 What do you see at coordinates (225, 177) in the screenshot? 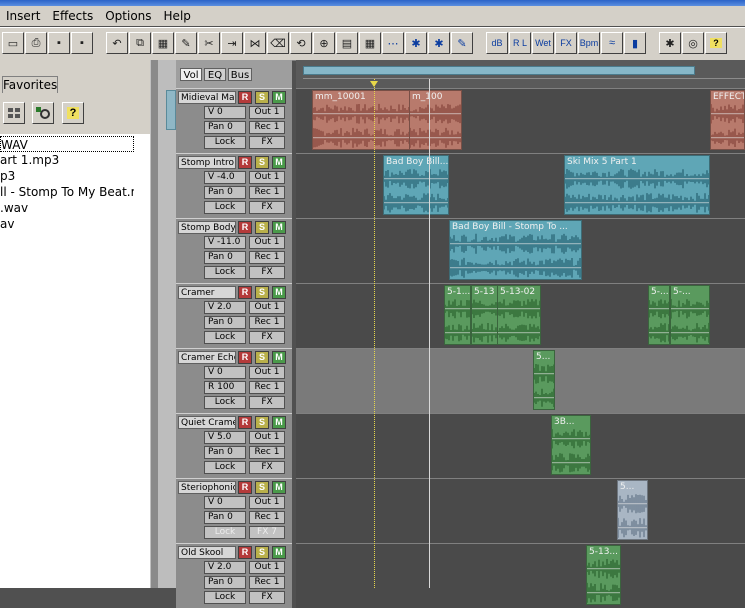
I see `volume-field: V -4.0` at bounding box center [225, 177].